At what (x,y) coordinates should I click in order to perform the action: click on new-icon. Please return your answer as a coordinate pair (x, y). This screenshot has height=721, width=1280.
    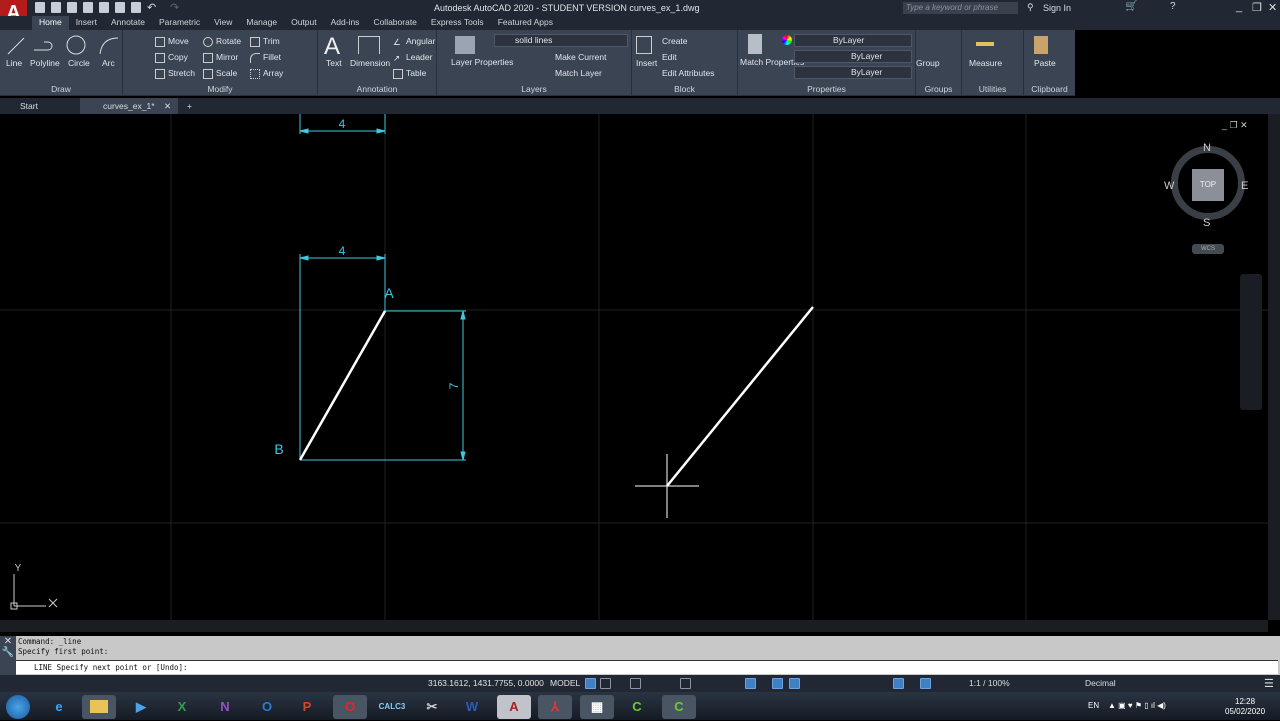
    Looking at the image, I should click on (40, 7).